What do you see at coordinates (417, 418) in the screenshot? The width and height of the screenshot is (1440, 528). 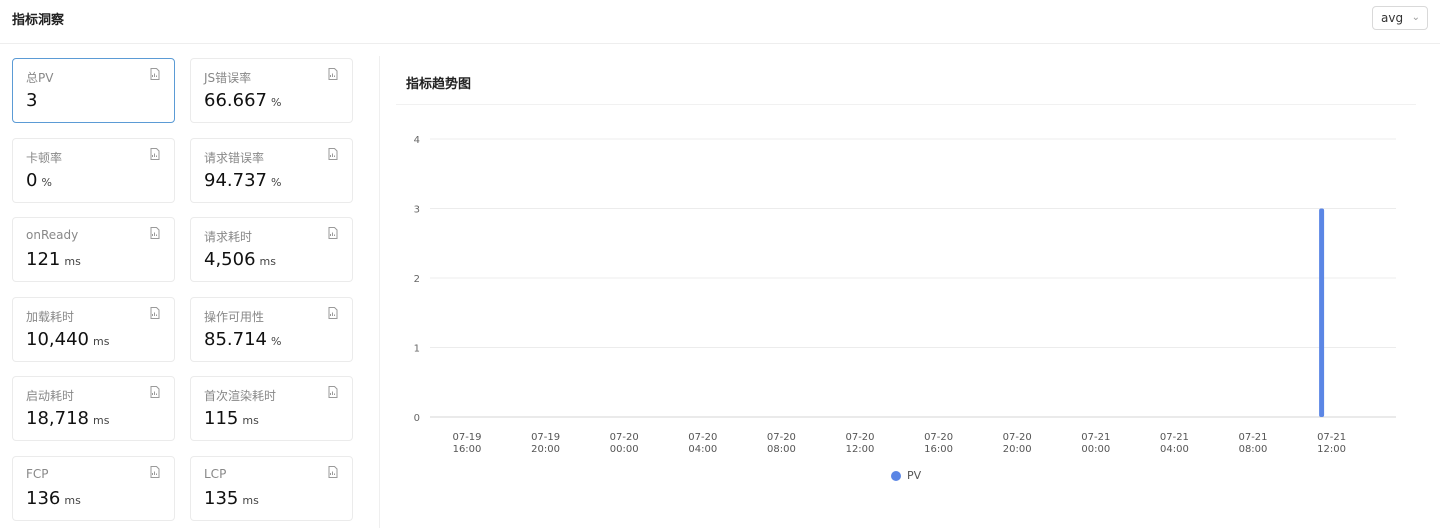 I see `y-tick-label: 0` at bounding box center [417, 418].